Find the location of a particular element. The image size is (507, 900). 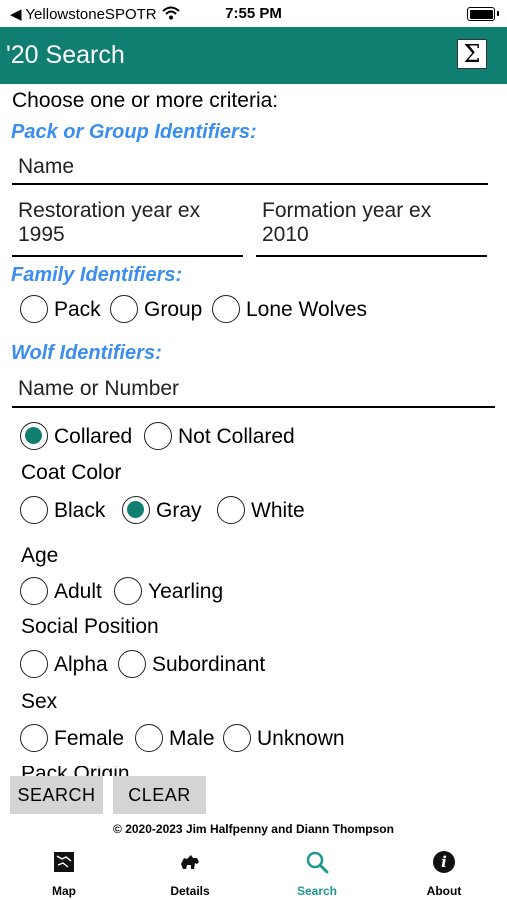

radio-collared: Collared is located at coordinates (80, 437).